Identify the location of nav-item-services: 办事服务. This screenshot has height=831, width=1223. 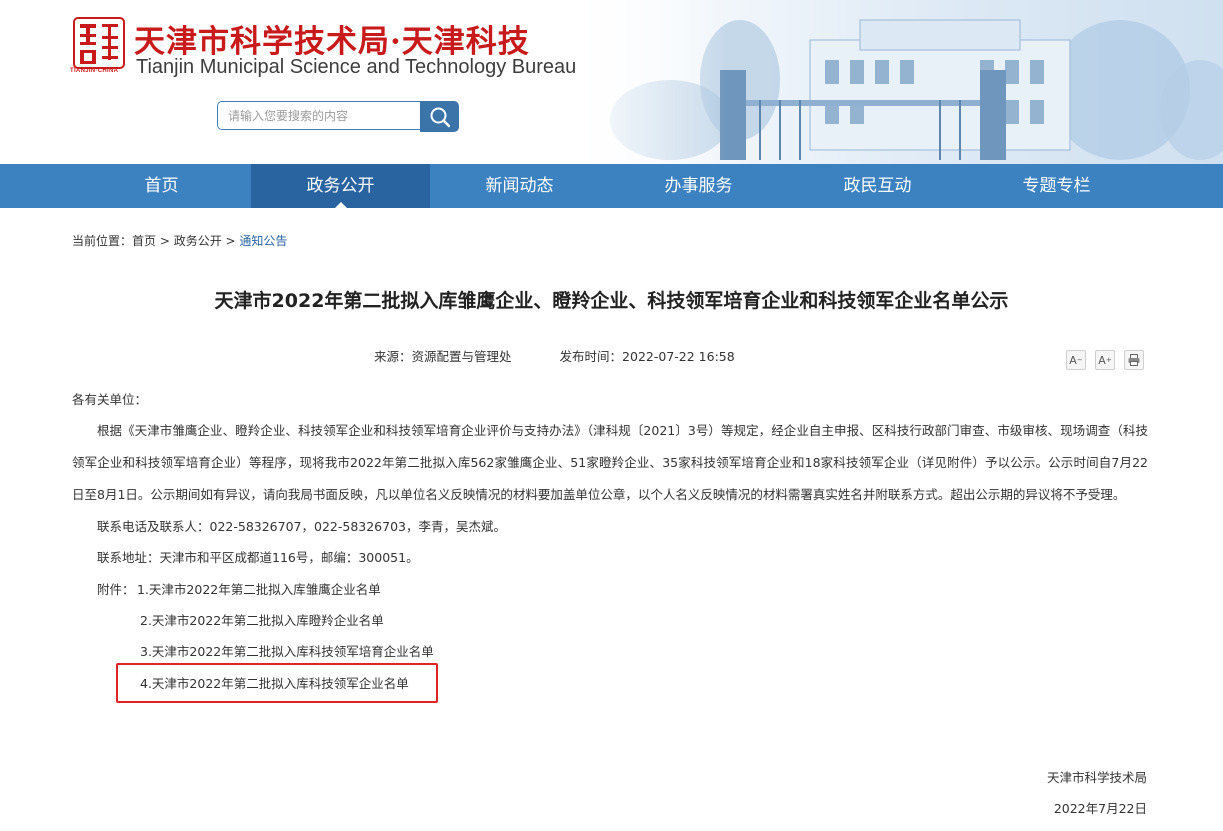
(698, 186).